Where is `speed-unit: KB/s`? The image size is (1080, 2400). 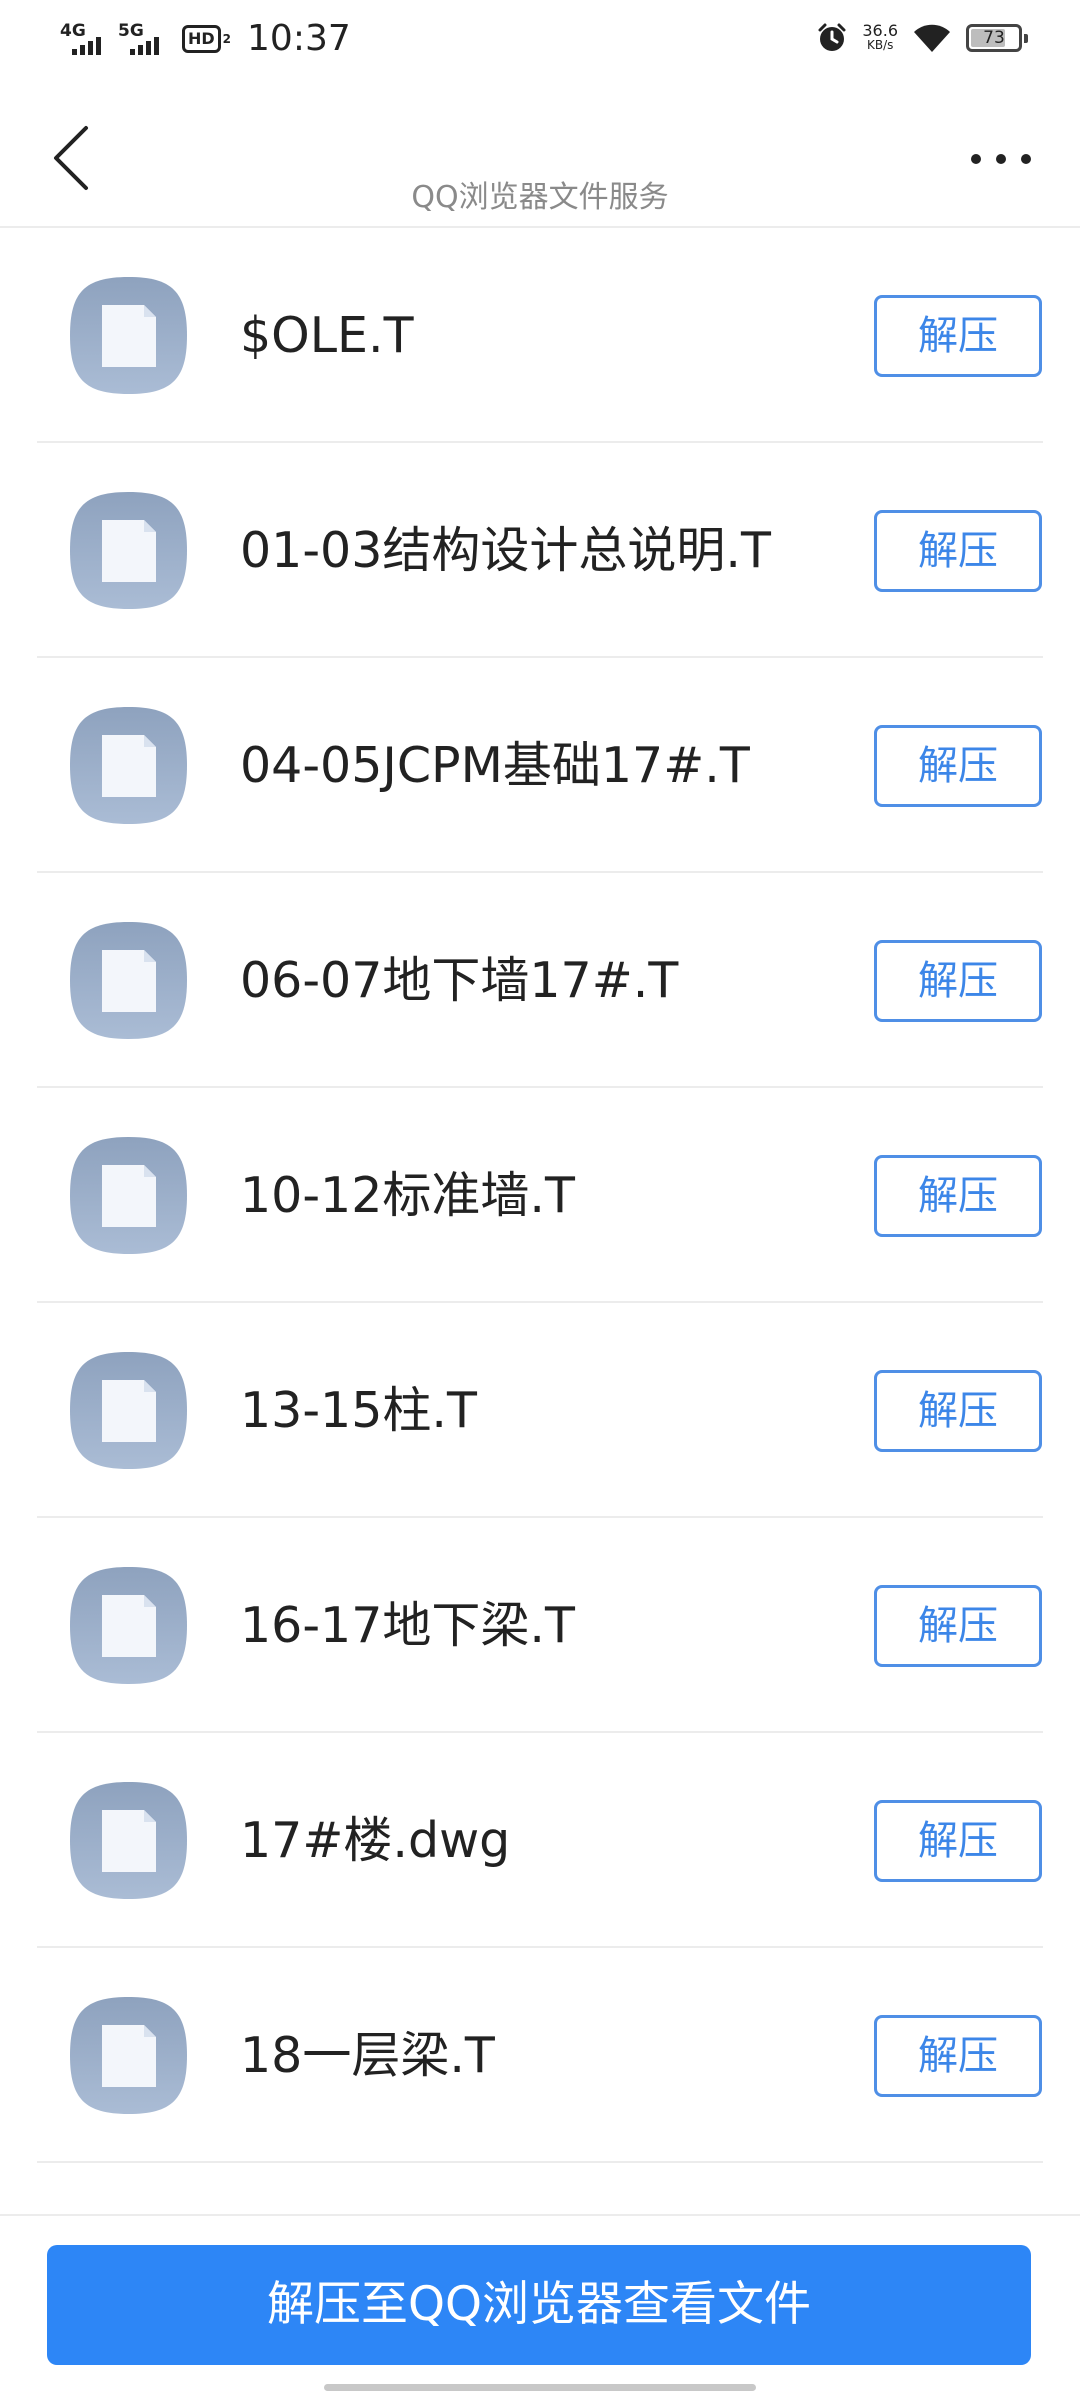 speed-unit: KB/s is located at coordinates (880, 45).